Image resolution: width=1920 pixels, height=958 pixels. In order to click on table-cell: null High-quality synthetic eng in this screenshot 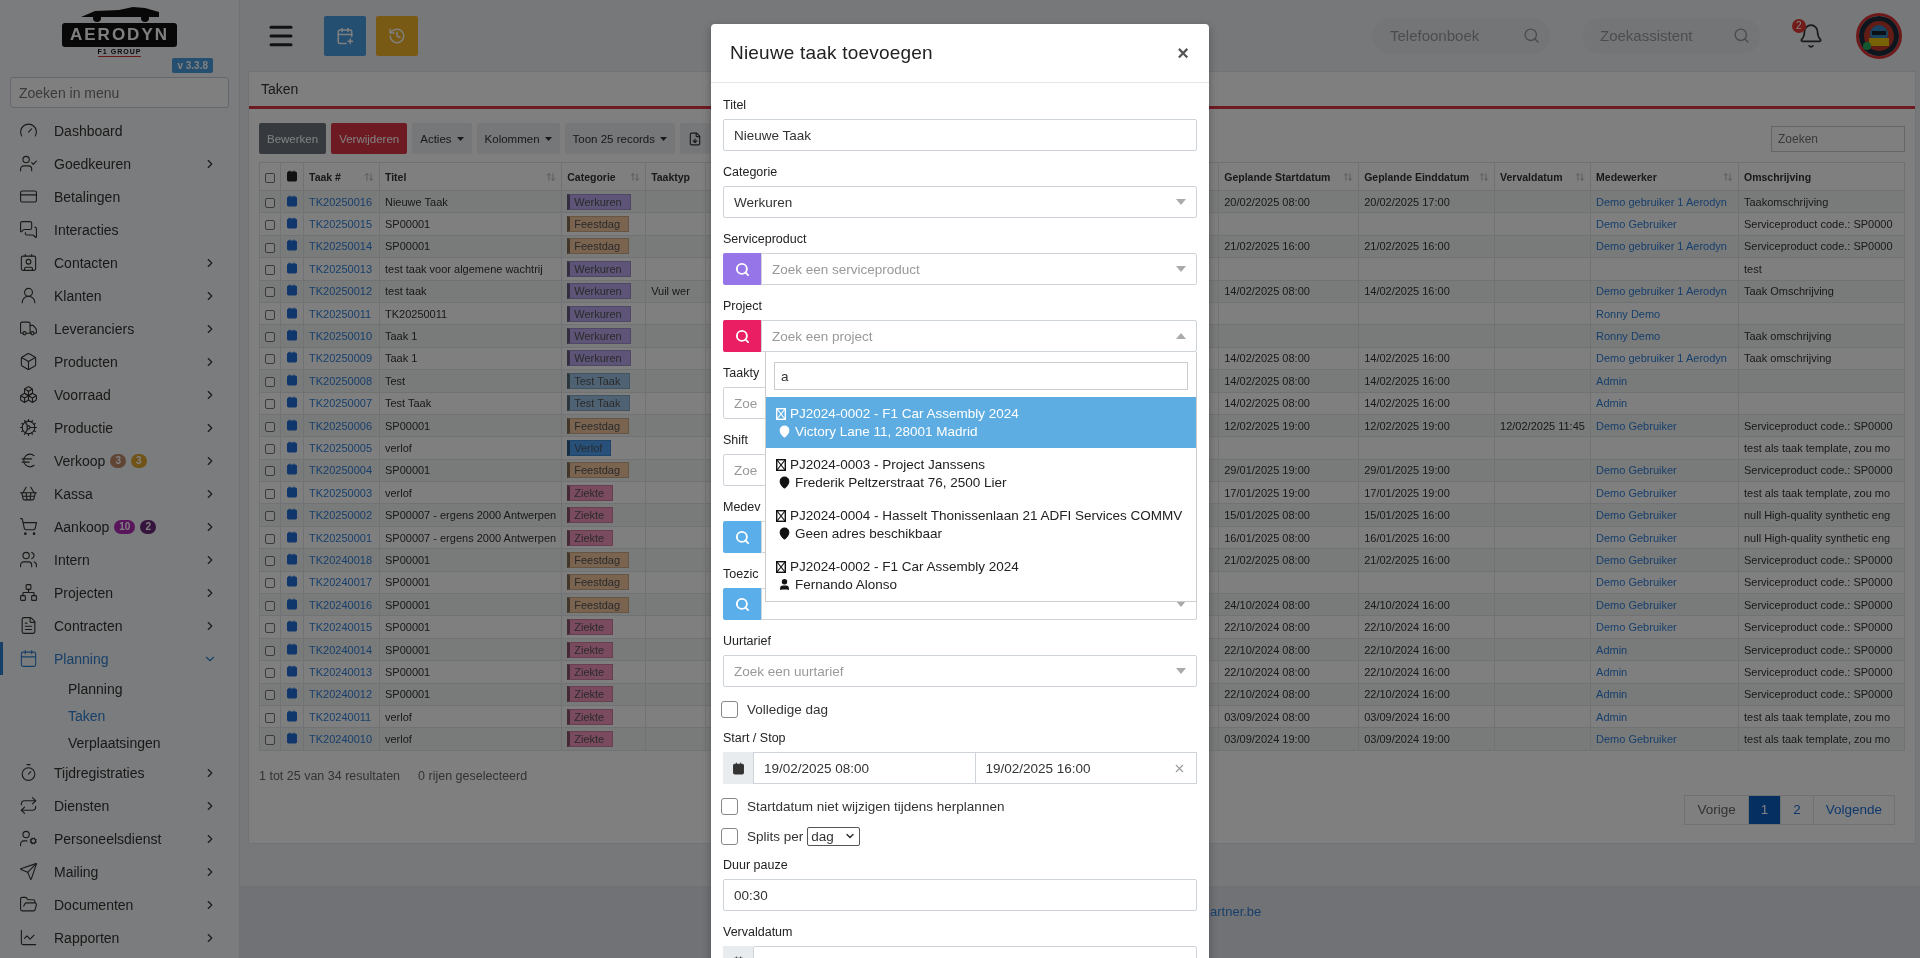, I will do `click(1821, 515)`.